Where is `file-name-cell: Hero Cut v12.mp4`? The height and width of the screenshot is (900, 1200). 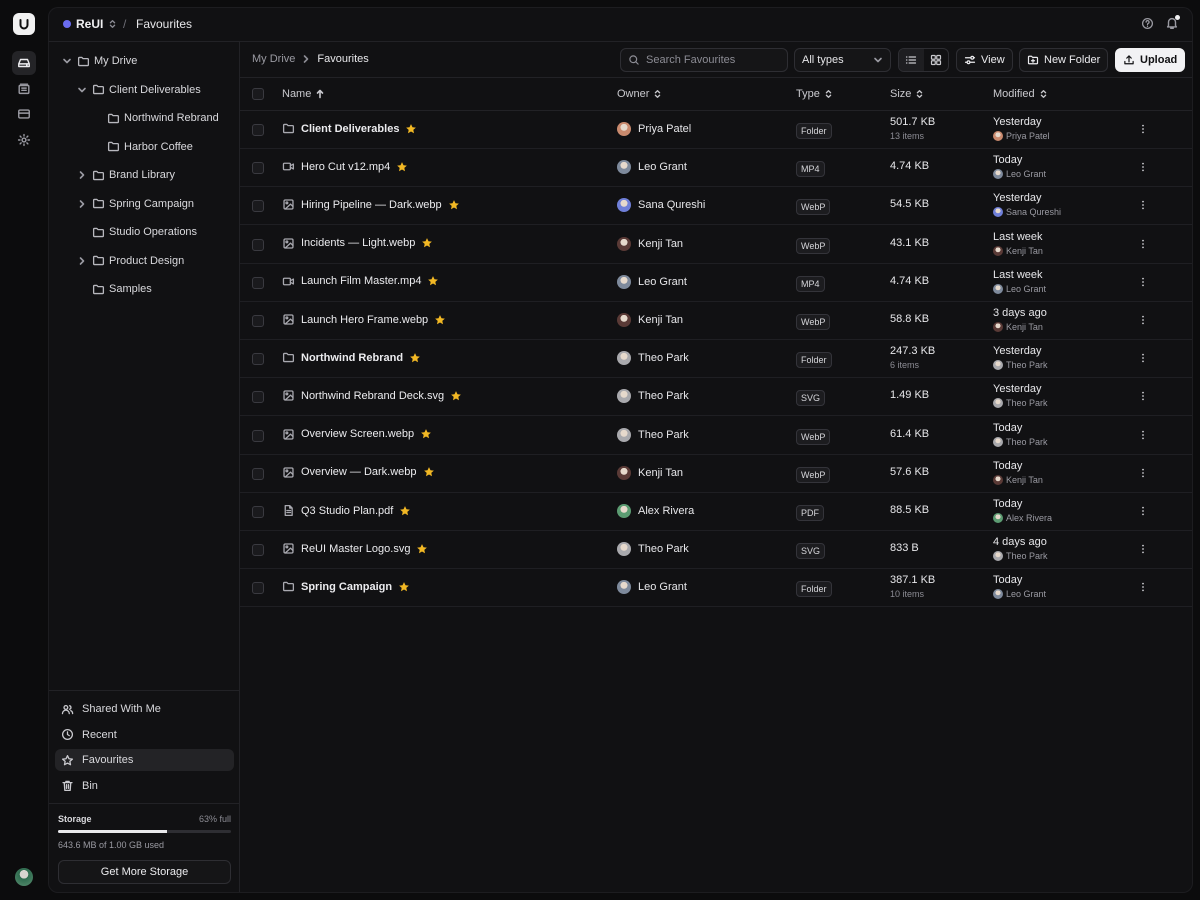
file-name-cell: Hero Cut v12.mp4 is located at coordinates (345, 166).